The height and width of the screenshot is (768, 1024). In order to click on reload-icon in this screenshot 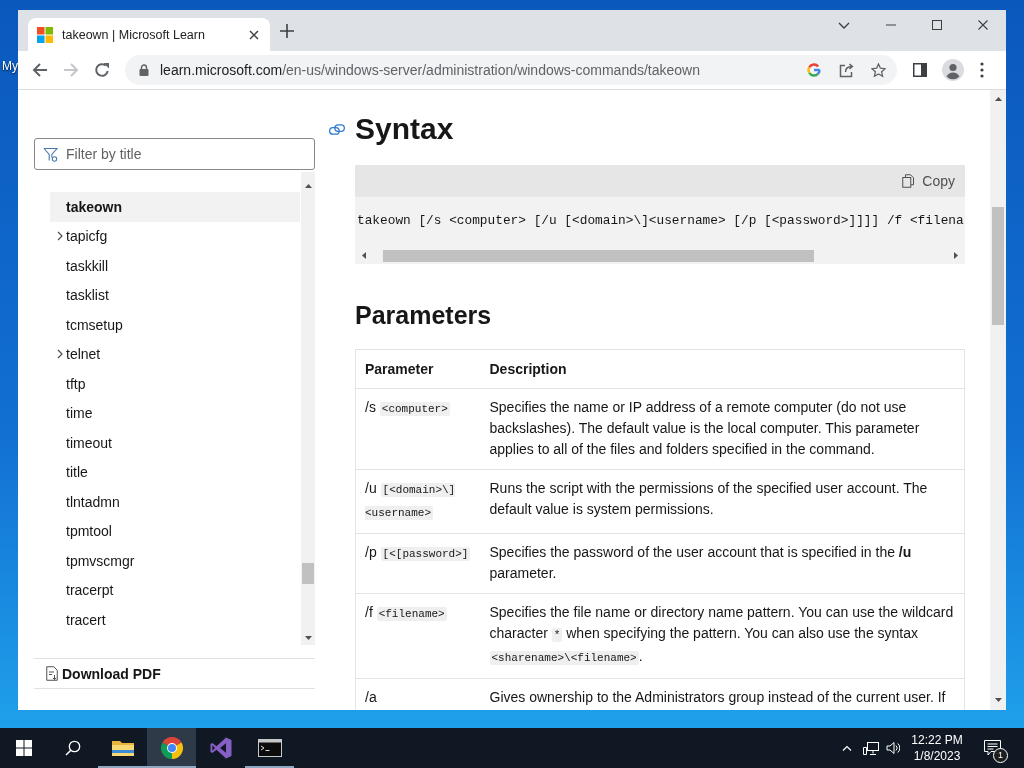, I will do `click(102, 70)`.